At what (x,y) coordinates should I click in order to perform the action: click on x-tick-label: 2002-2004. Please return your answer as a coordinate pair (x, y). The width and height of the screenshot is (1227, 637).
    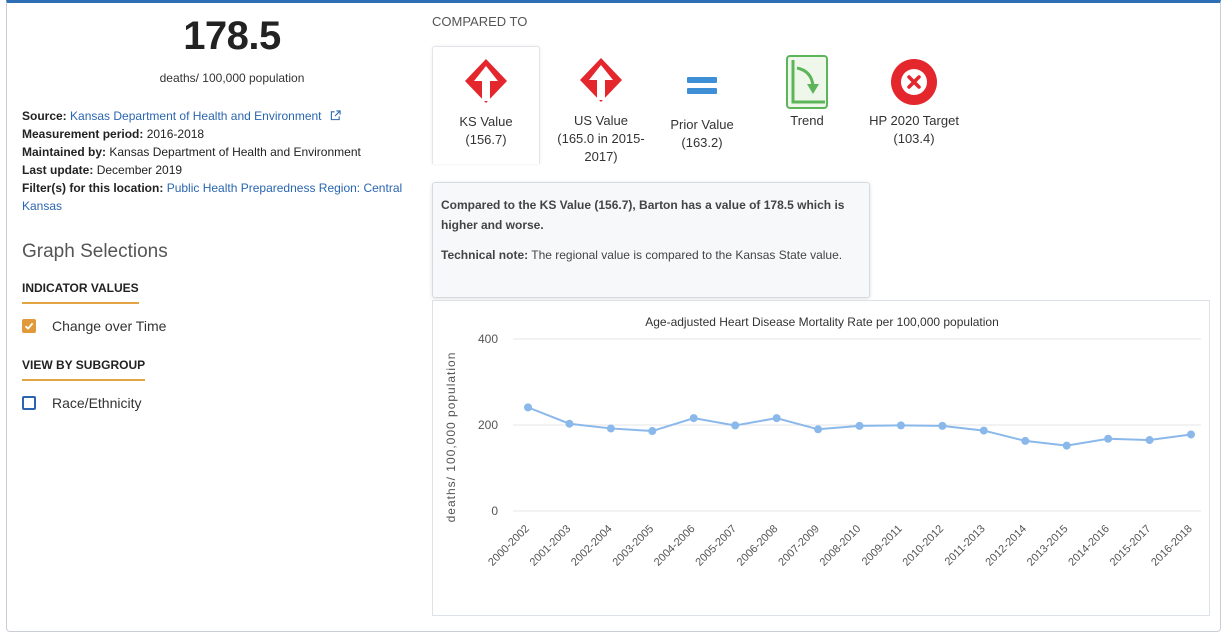
    Looking at the image, I should click on (592, 546).